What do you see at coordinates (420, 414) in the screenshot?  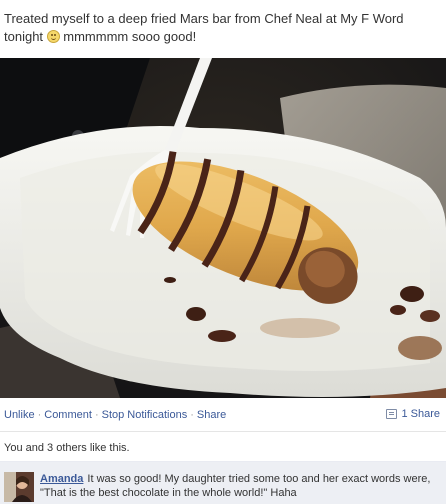 I see `share-count-label: 1 Share` at bounding box center [420, 414].